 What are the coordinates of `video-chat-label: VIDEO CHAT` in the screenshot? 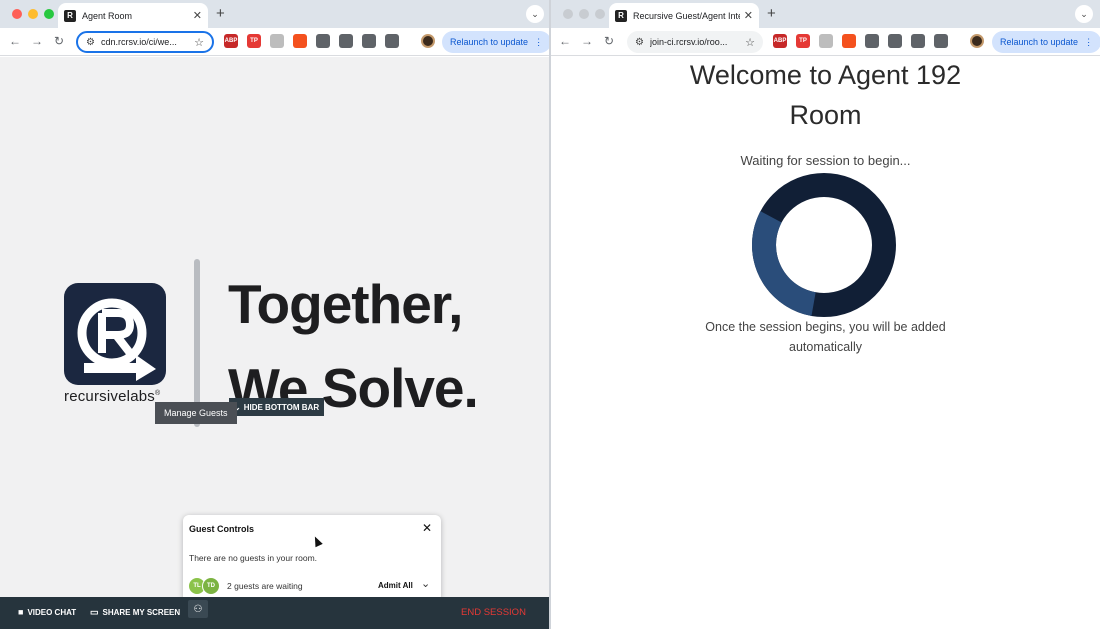 It's located at (52, 612).